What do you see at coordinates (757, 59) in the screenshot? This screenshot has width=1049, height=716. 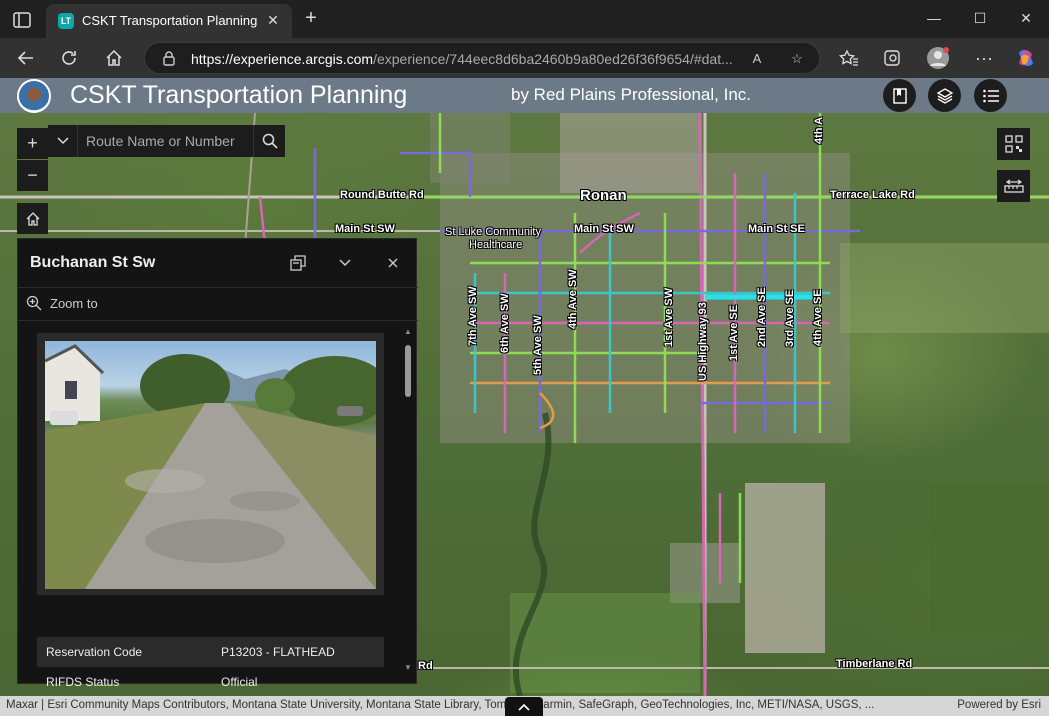 I see `read-aloud-icon: A` at bounding box center [757, 59].